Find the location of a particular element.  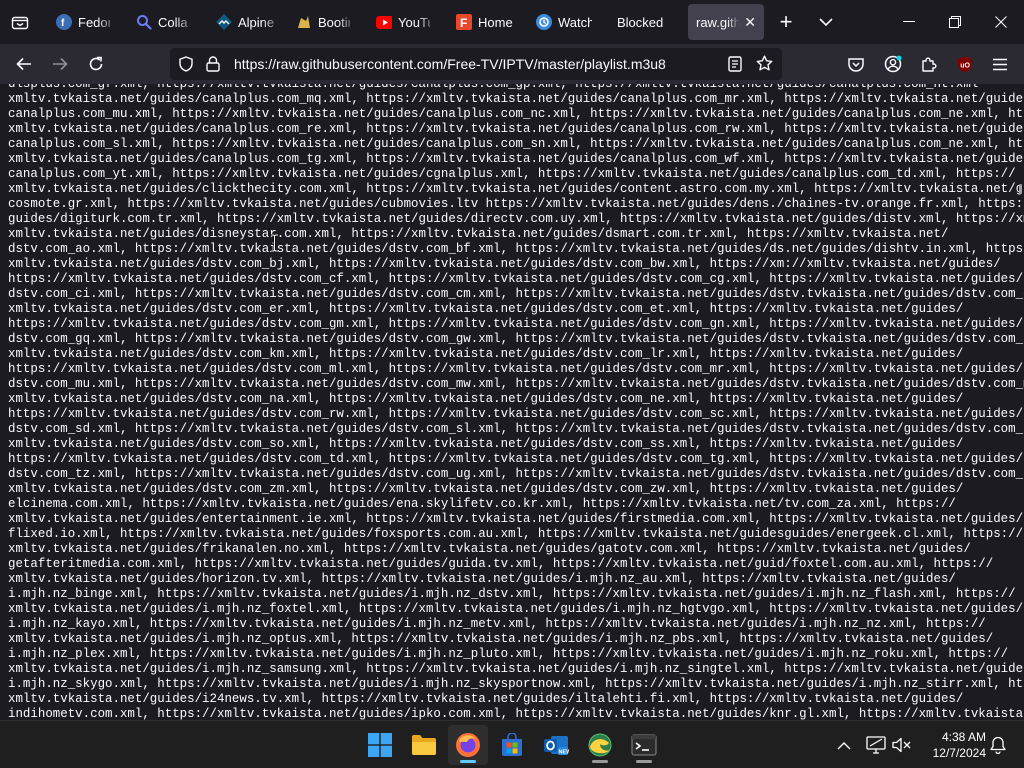

windows-icon is located at coordinates (380, 745).